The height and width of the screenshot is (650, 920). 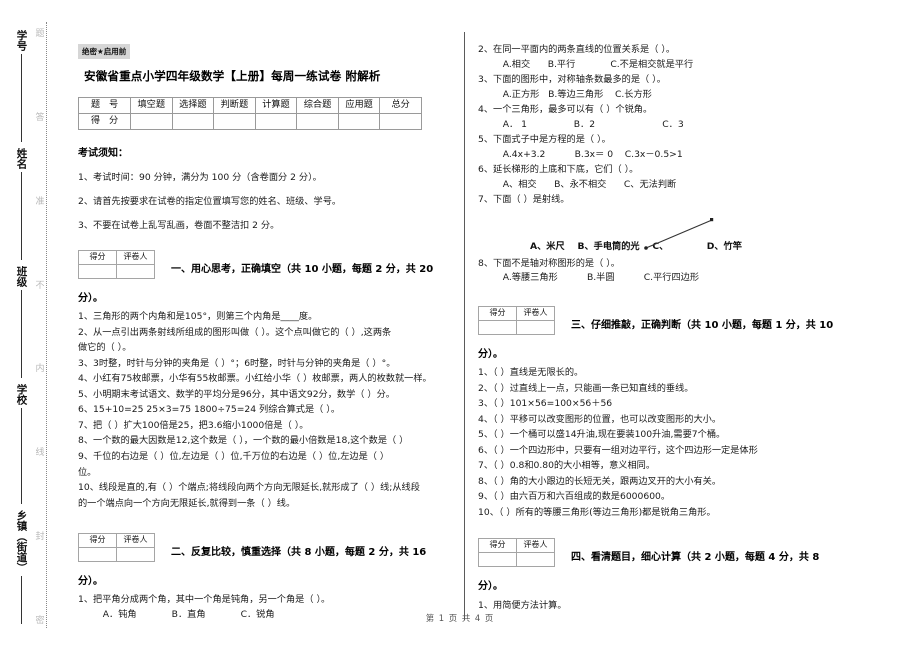 I want to click on section-title-cont: 分）。, so click(x=90, y=582).